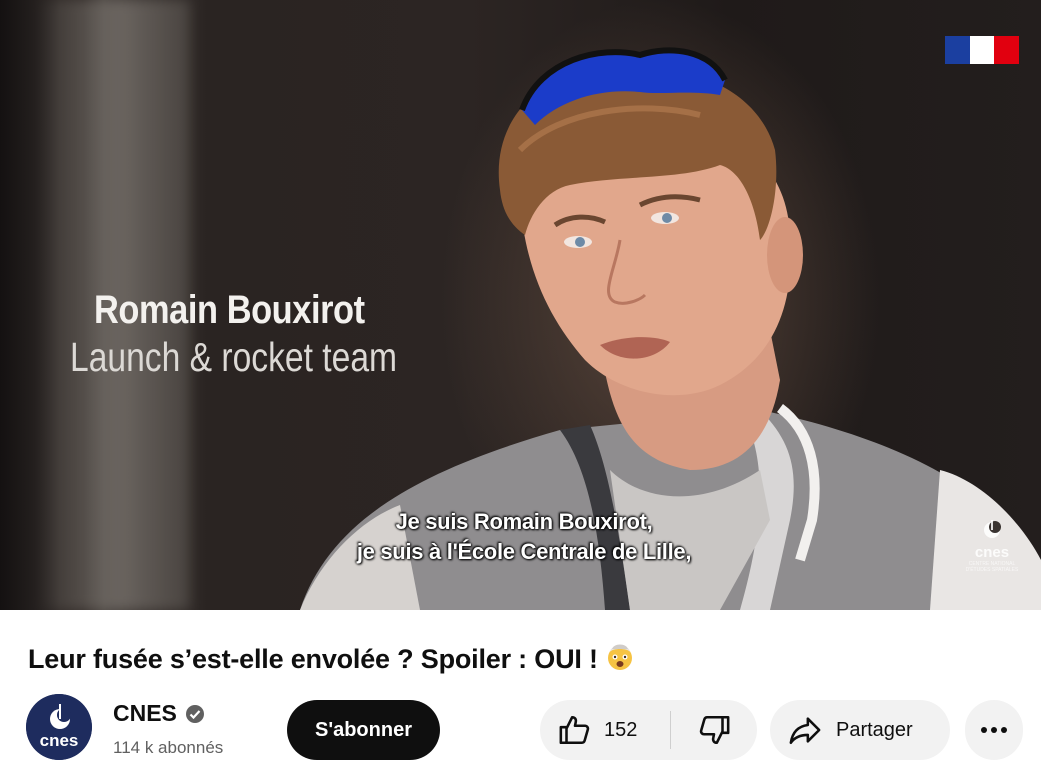 This screenshot has height=774, width=1041. What do you see at coordinates (992, 529) in the screenshot?
I see `cnes-logo-icon` at bounding box center [992, 529].